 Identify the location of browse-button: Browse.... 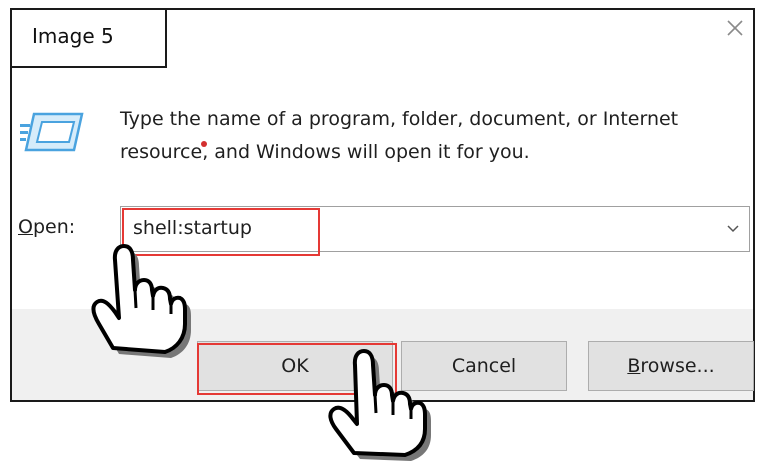
(671, 366).